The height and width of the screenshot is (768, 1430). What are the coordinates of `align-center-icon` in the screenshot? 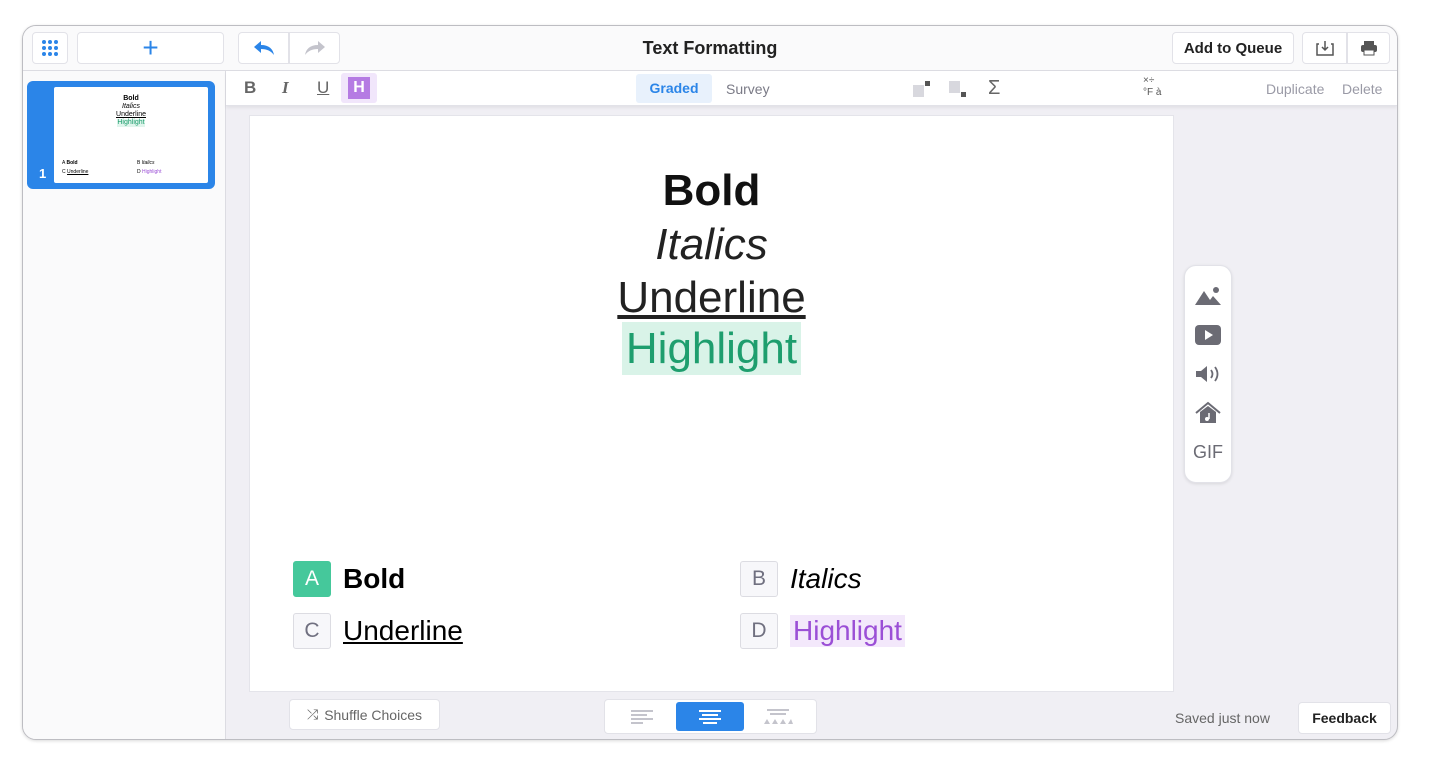 It's located at (710, 716).